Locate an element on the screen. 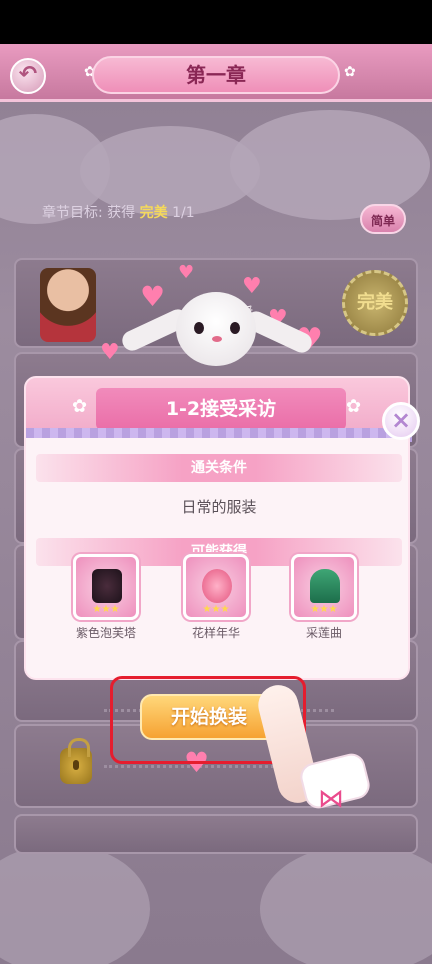 The image size is (432, 964). reward-item: ★★★ 花样年华 is located at coordinates (216, 597).